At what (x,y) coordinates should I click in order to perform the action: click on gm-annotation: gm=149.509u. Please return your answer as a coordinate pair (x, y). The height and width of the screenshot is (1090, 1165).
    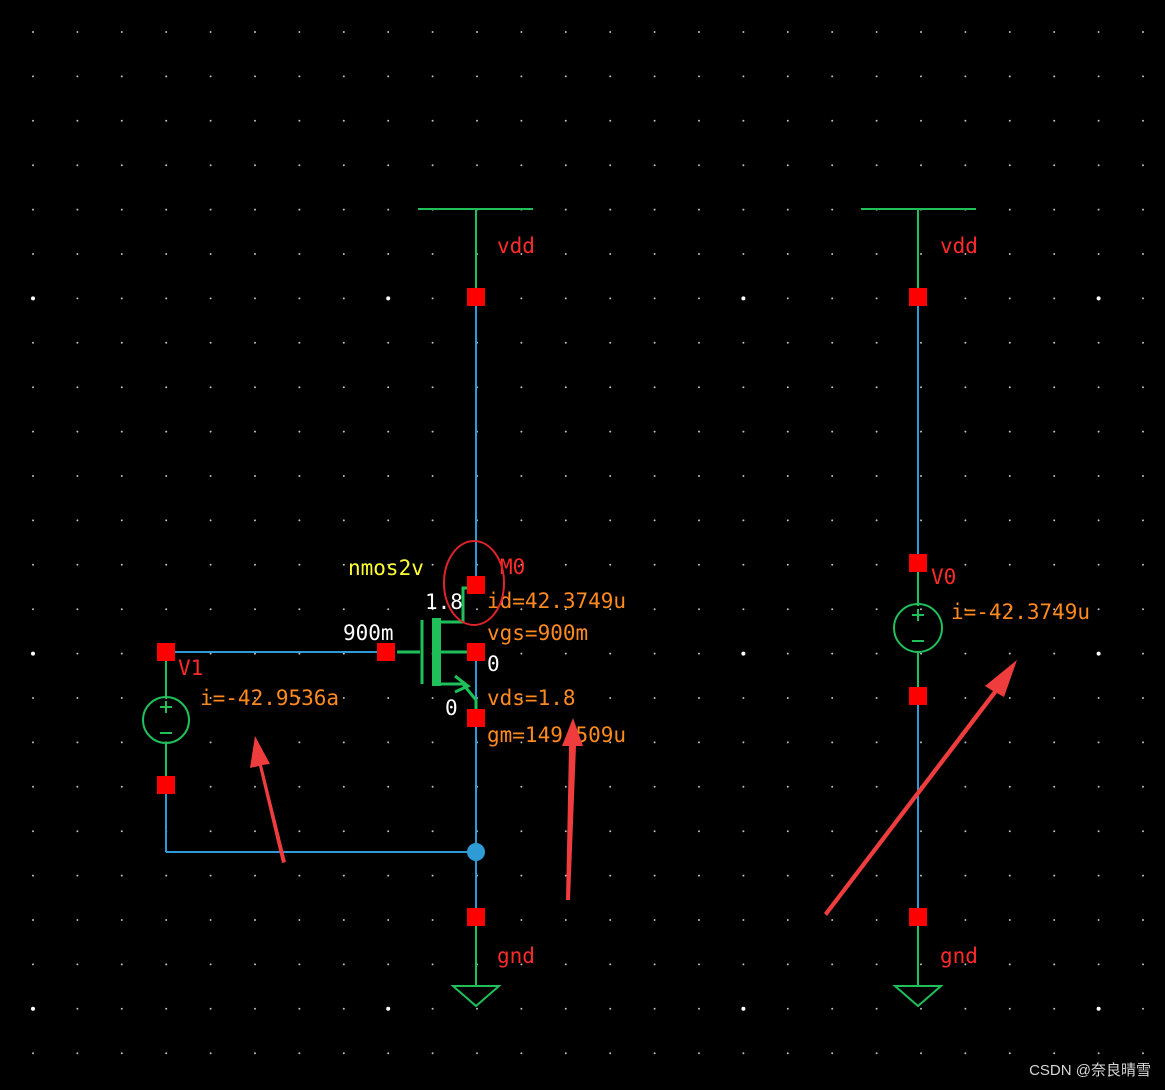
    Looking at the image, I should click on (556, 735).